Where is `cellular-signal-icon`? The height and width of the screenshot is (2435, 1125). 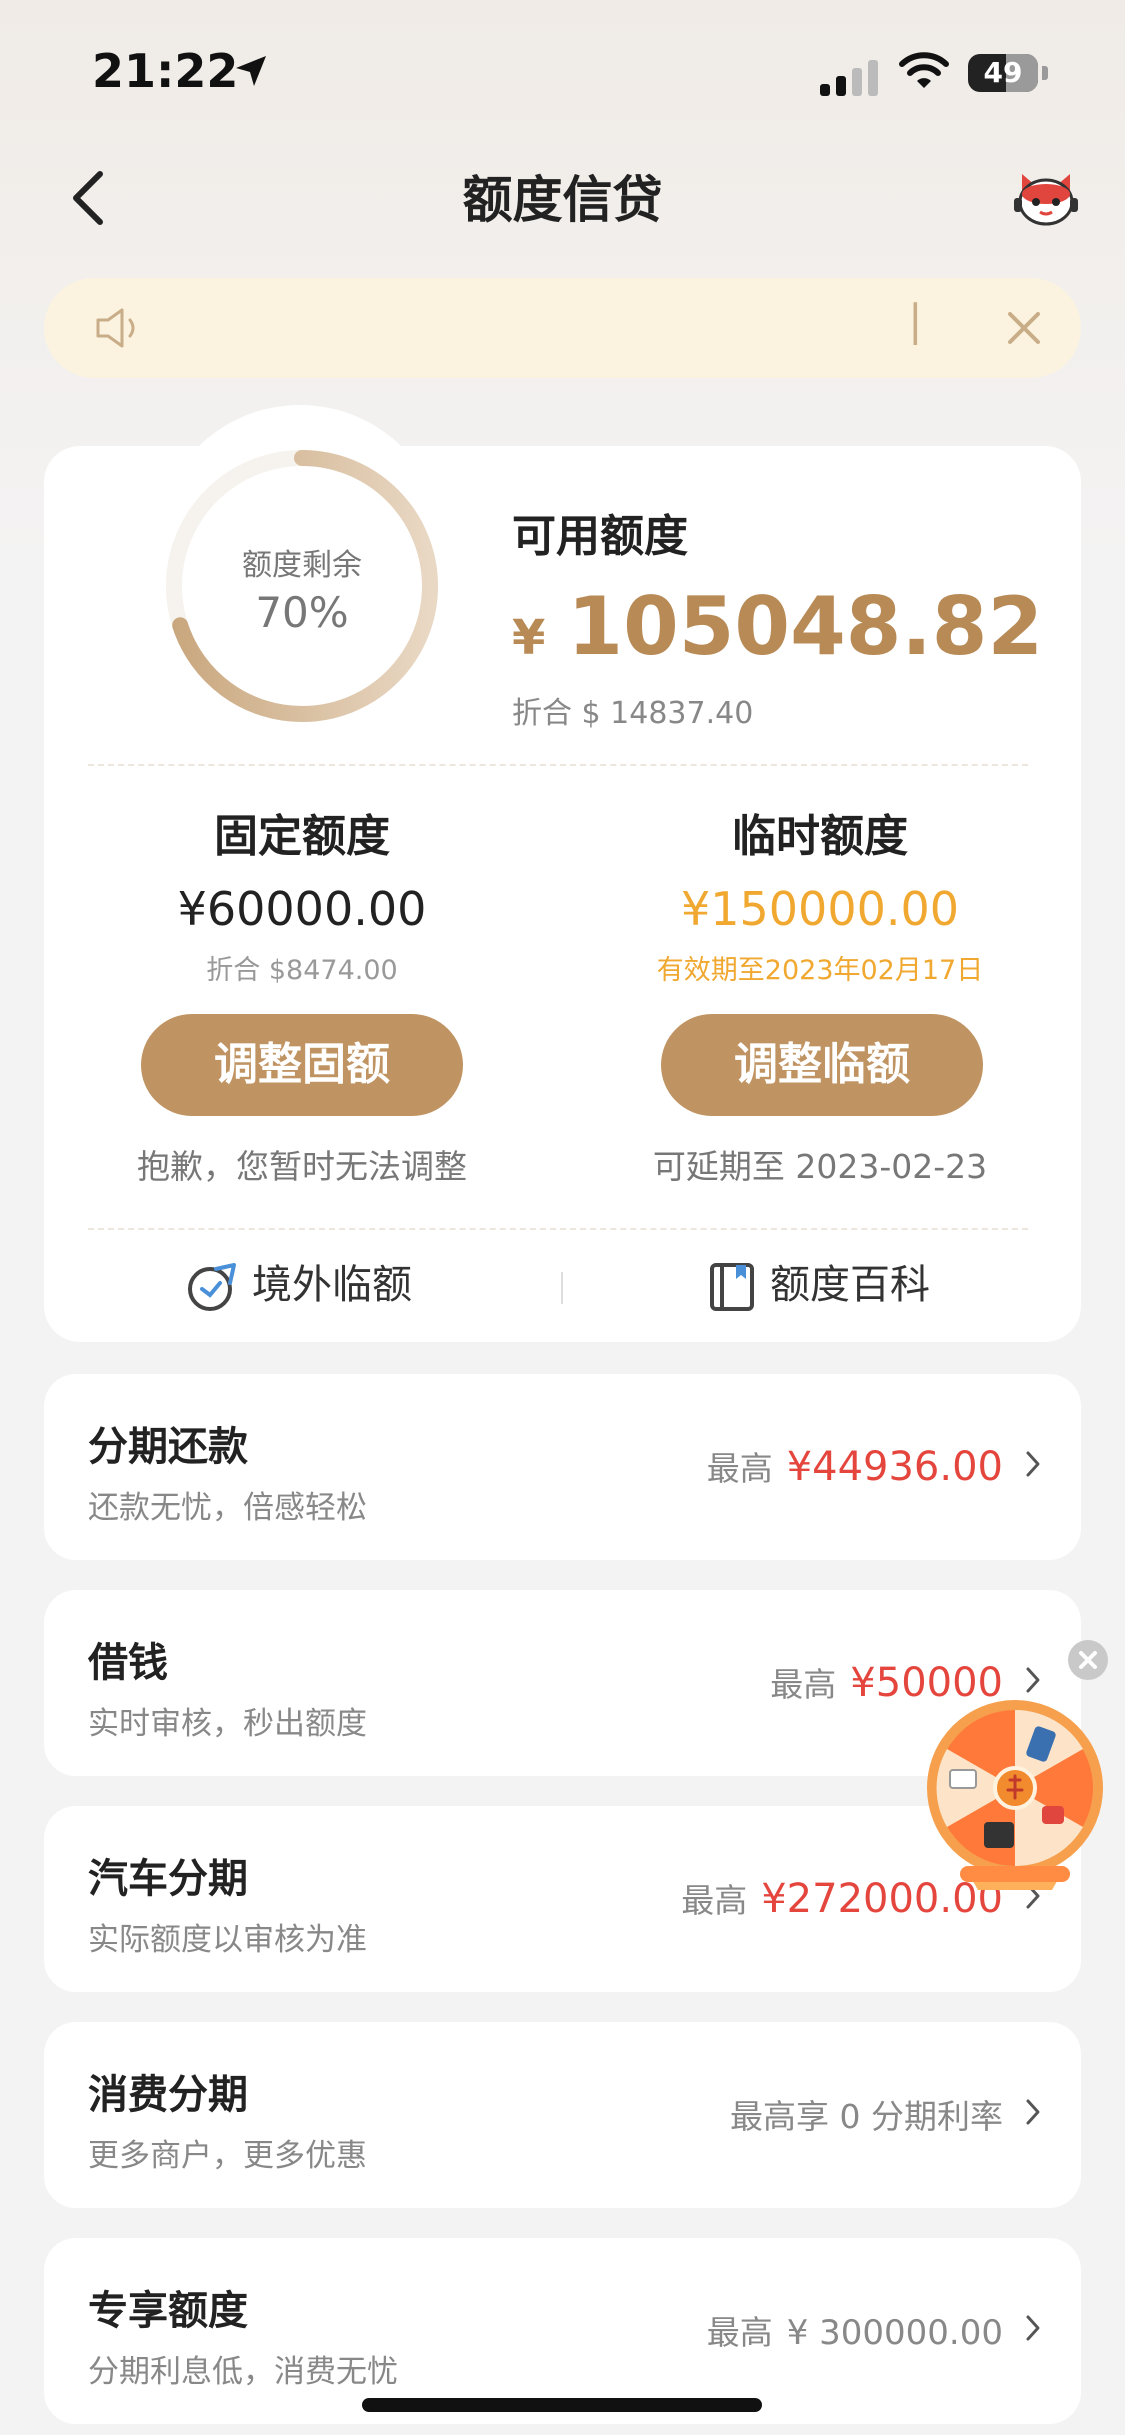 cellular-signal-icon is located at coordinates (850, 76).